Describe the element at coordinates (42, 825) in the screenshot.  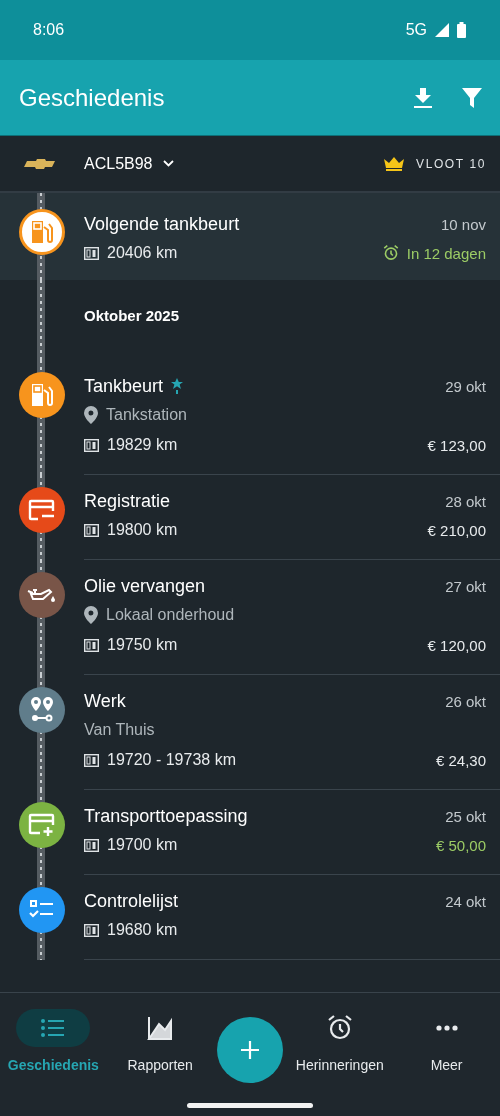
I see `card-plus-icon` at that location.